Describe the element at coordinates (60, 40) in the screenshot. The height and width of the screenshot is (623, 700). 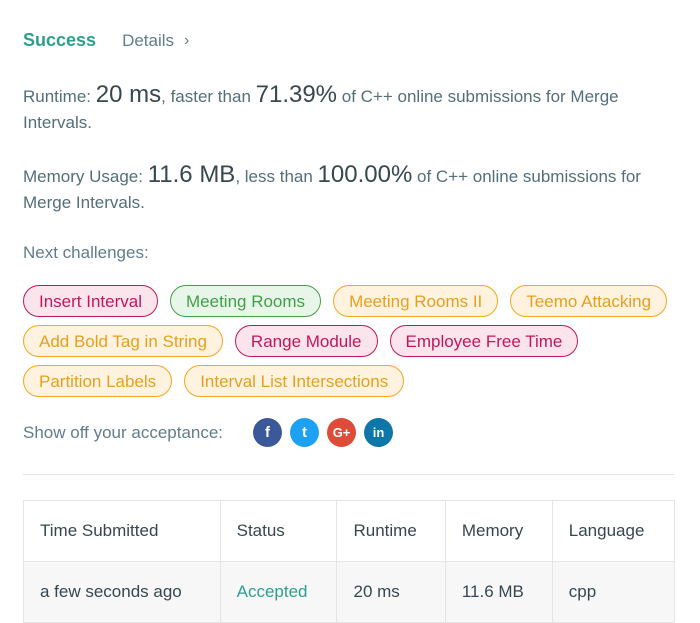
I see `result-status: Success` at that location.